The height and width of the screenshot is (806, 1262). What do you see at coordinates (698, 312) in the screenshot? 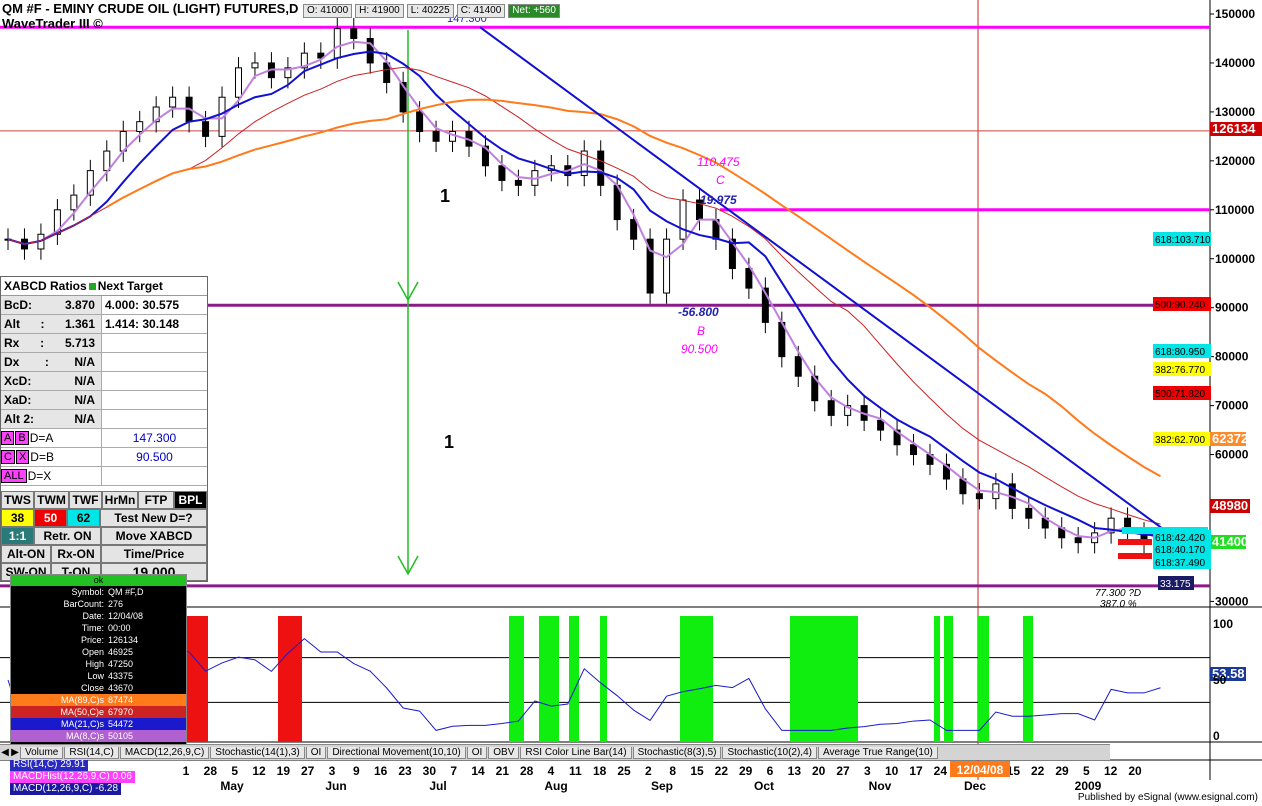
I see `annotation-label: -56.800` at bounding box center [698, 312].